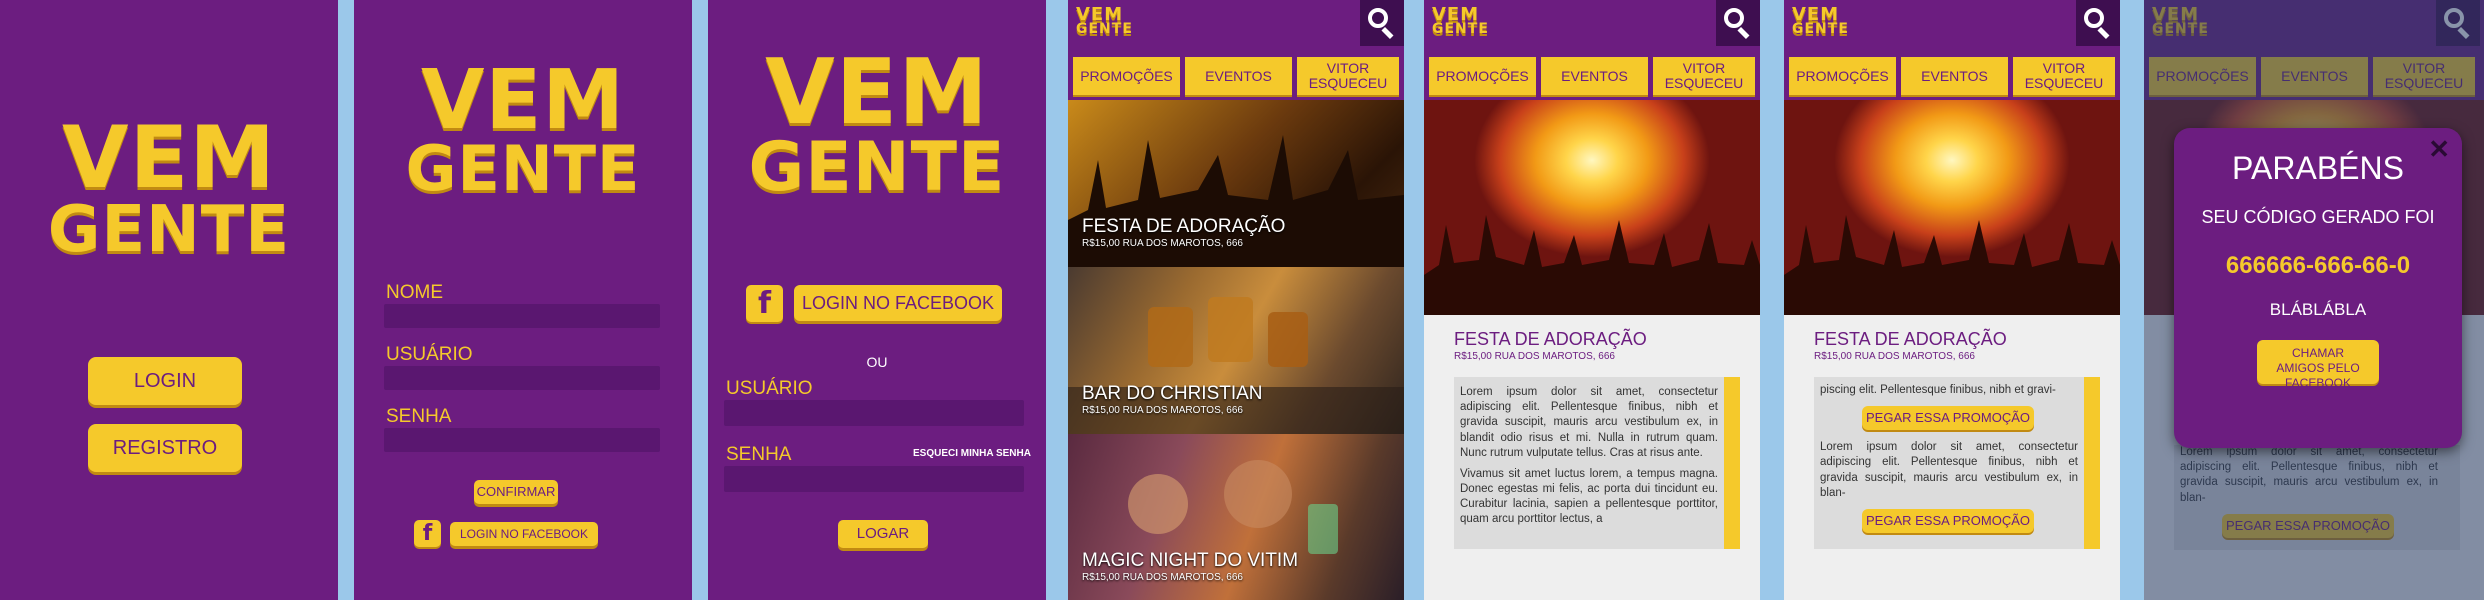 The height and width of the screenshot is (600, 2484). Describe the element at coordinates (2318, 168) in the screenshot. I see `modal-title: PARABÉNS` at that location.